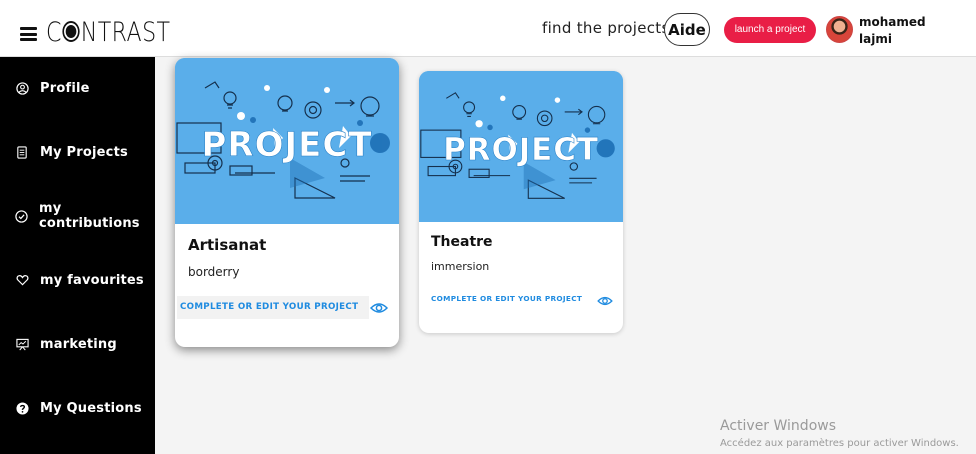  I want to click on project-subtitle: borderry, so click(214, 272).